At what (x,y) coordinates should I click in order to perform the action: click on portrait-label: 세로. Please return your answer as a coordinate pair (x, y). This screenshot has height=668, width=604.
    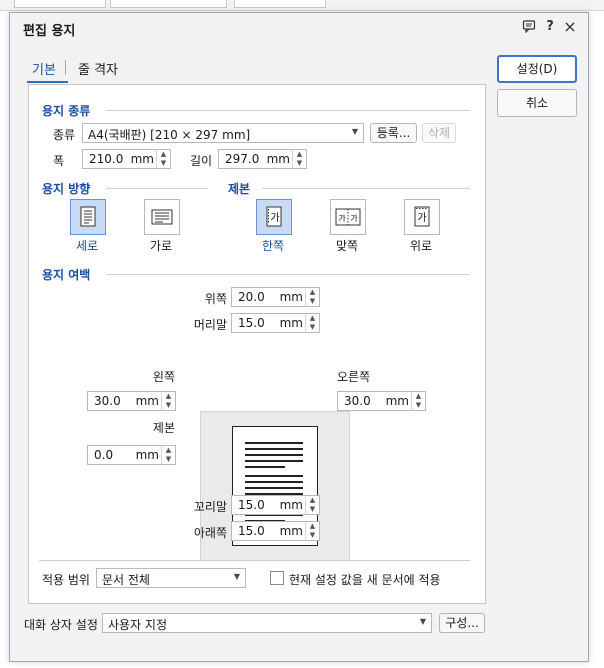
    Looking at the image, I should click on (87, 246).